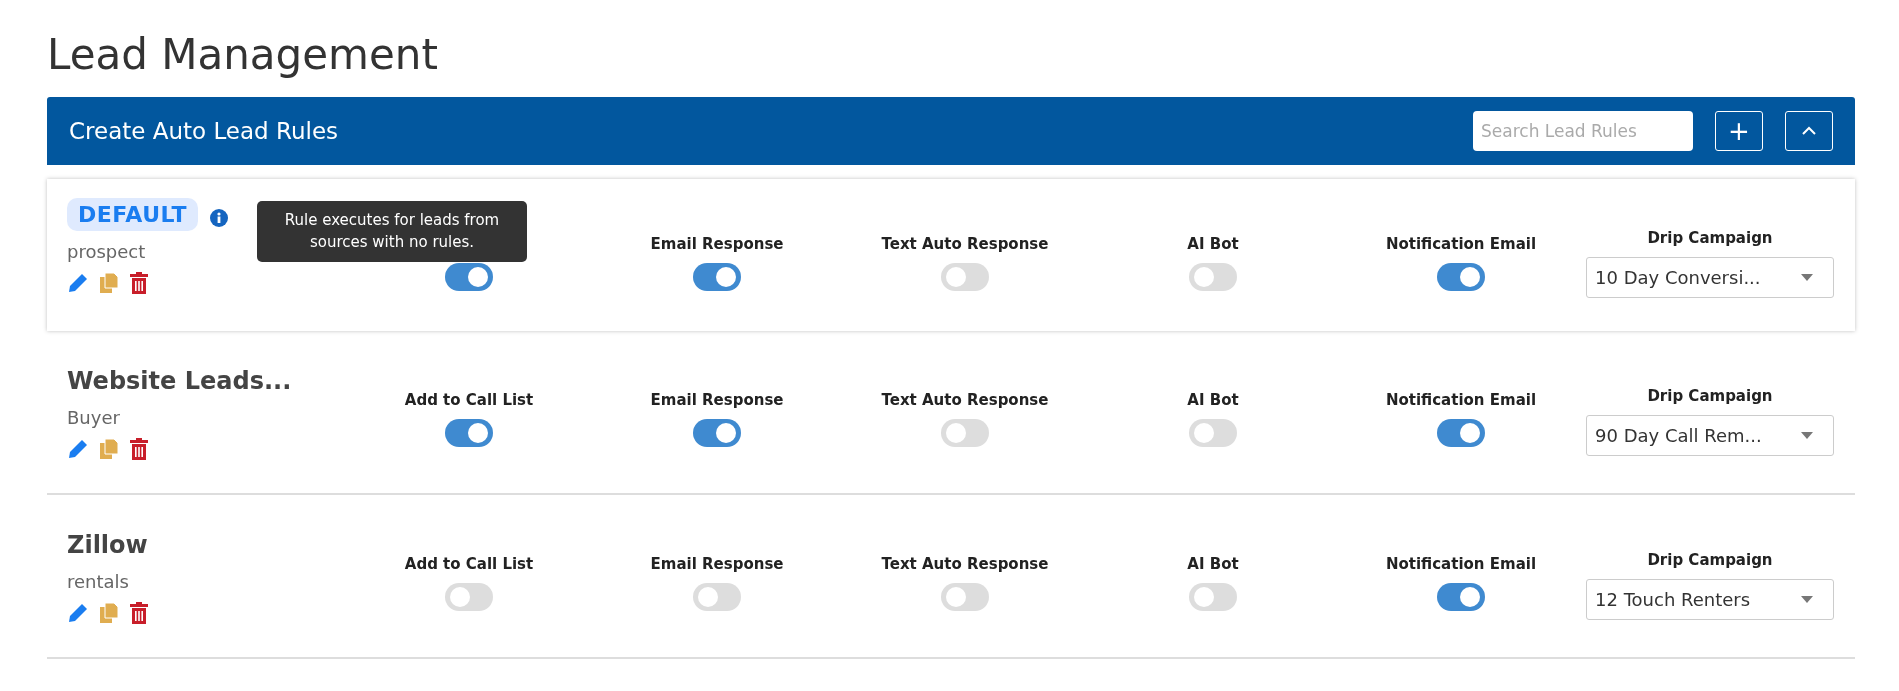 The height and width of the screenshot is (691, 1899). What do you see at coordinates (107, 544) in the screenshot?
I see `rule-name: Zillow` at bounding box center [107, 544].